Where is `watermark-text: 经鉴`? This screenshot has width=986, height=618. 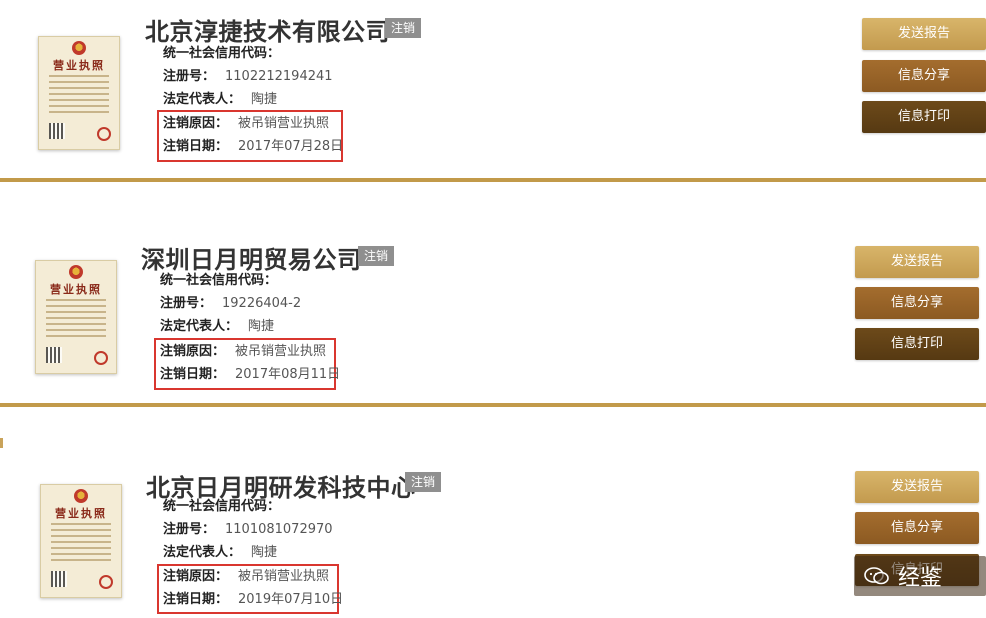 watermark-text: 经鉴 is located at coordinates (920, 578).